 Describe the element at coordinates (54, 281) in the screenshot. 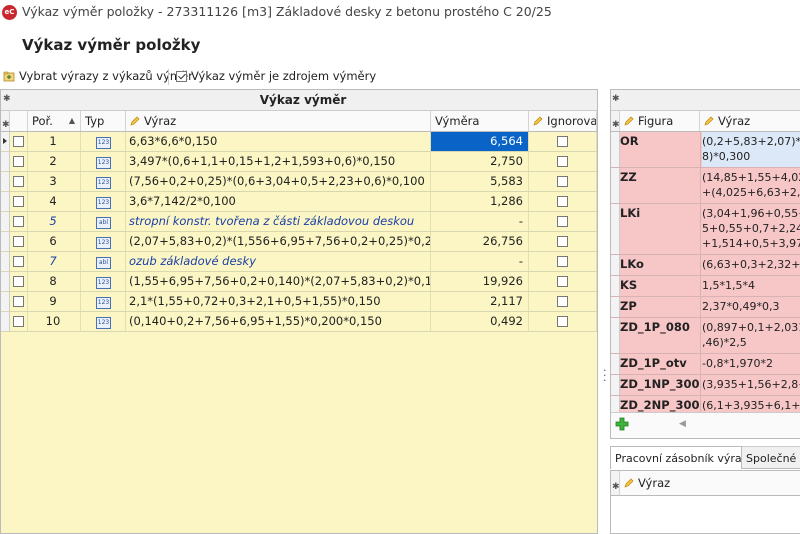

I see `cell-poradi: 8` at that location.